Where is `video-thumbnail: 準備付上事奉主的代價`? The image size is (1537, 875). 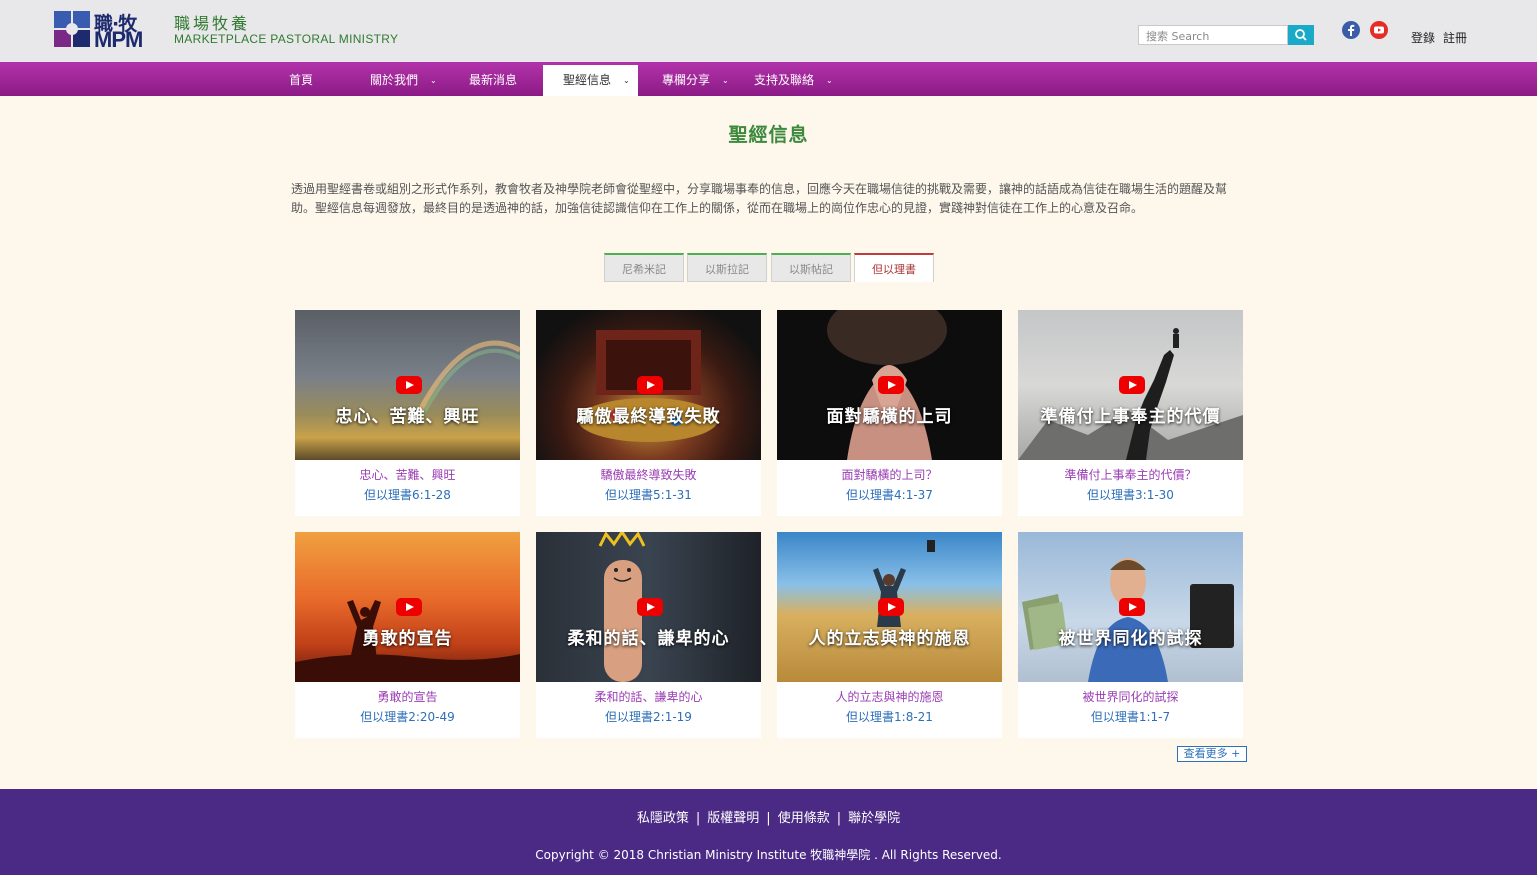 video-thumbnail: 準備付上事奉主的代價 is located at coordinates (1130, 385).